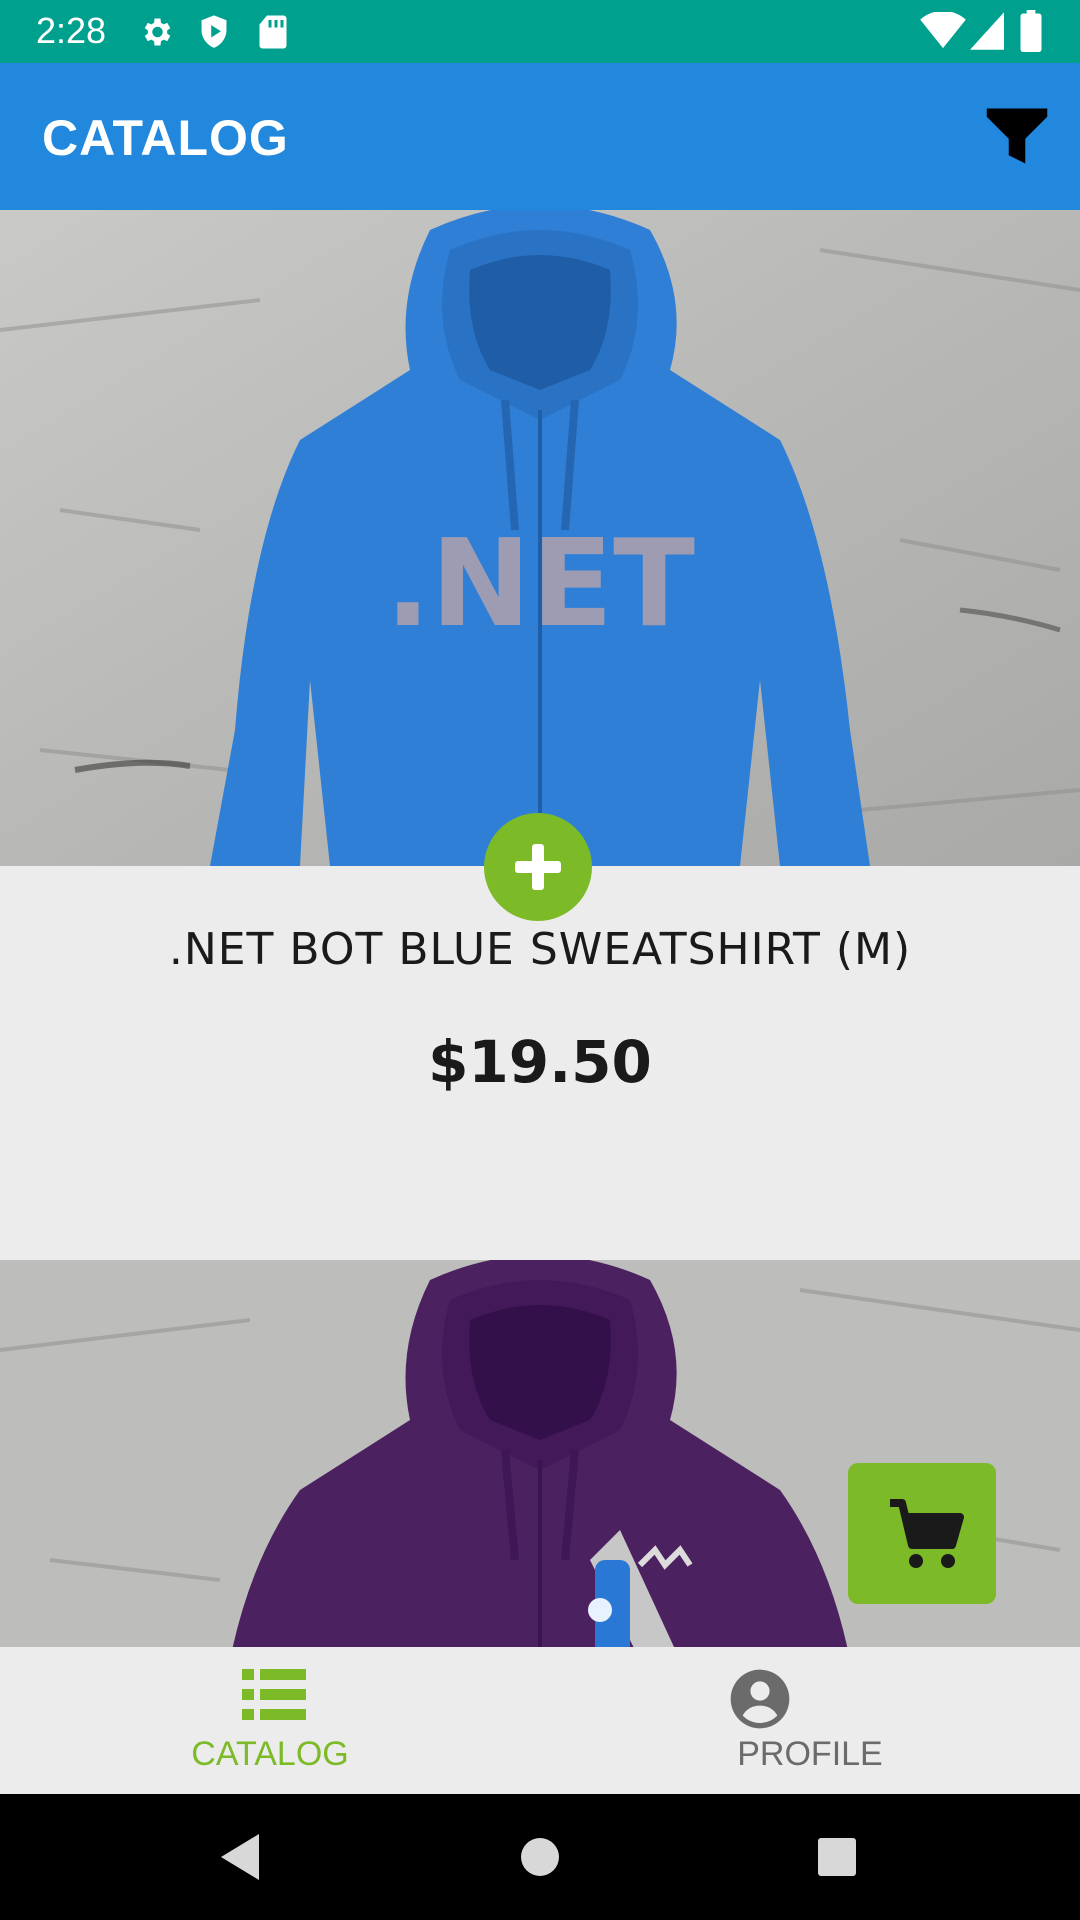 This screenshot has height=1920, width=1080. I want to click on add-to-cart-button, so click(538, 867).